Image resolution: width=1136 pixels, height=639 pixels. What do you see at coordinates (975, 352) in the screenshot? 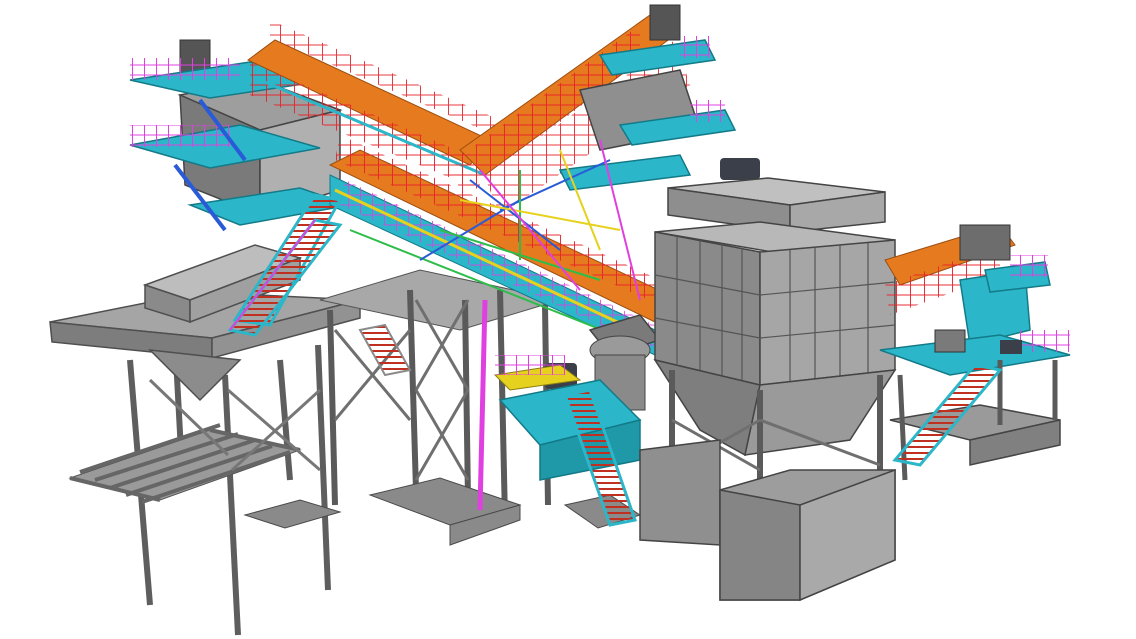
I see `right-conveyor-and-platform` at bounding box center [975, 352].